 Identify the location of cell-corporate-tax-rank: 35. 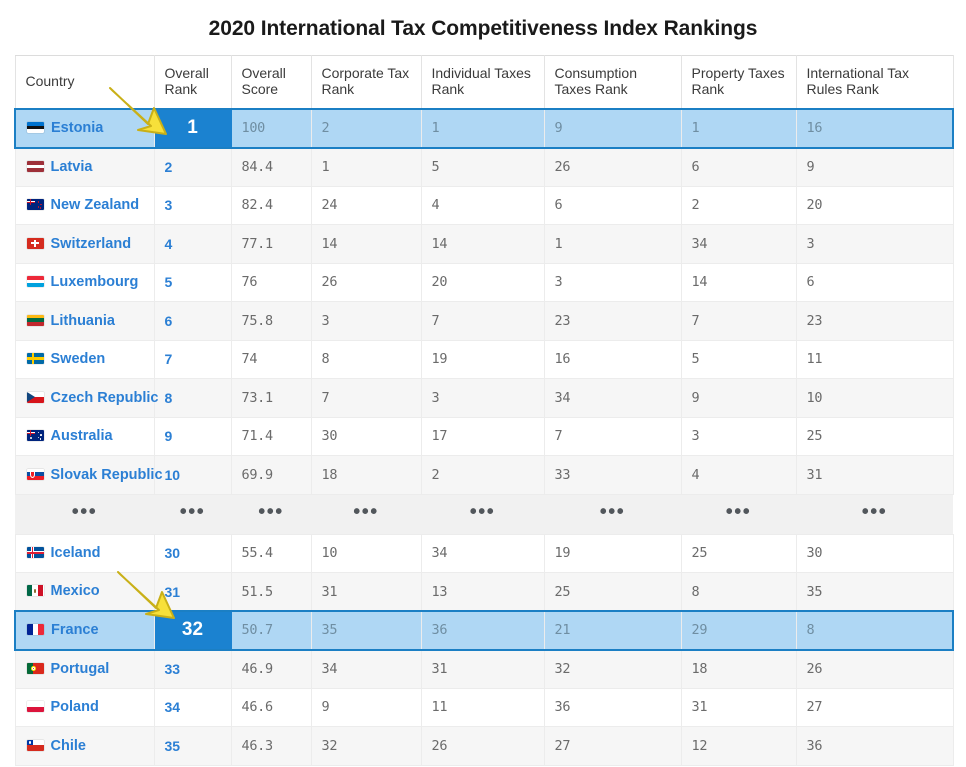
(366, 630).